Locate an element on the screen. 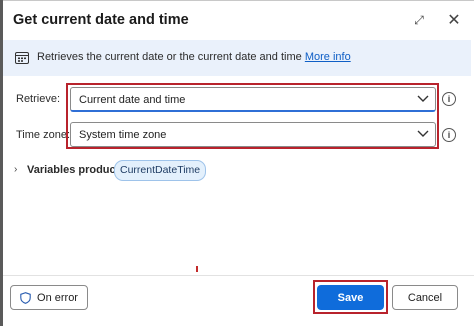 The height and width of the screenshot is (326, 474). timezone-info-icon: i is located at coordinates (449, 135).